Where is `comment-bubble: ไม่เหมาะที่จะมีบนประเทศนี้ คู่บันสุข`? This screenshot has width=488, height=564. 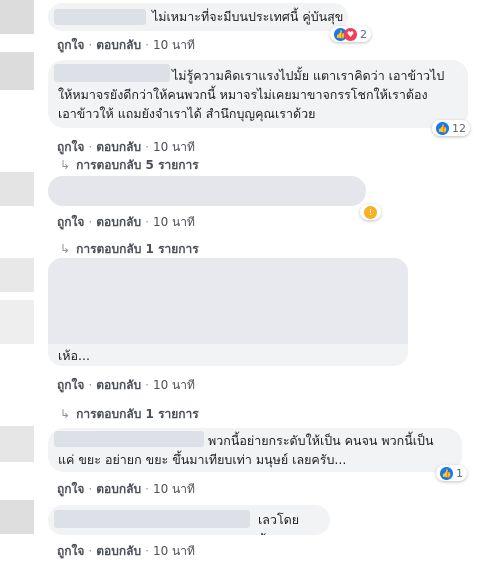 comment-bubble: ไม่เหมาะที่จะมีบนประเทศนี้ คู่บันสุข is located at coordinates (198, 17).